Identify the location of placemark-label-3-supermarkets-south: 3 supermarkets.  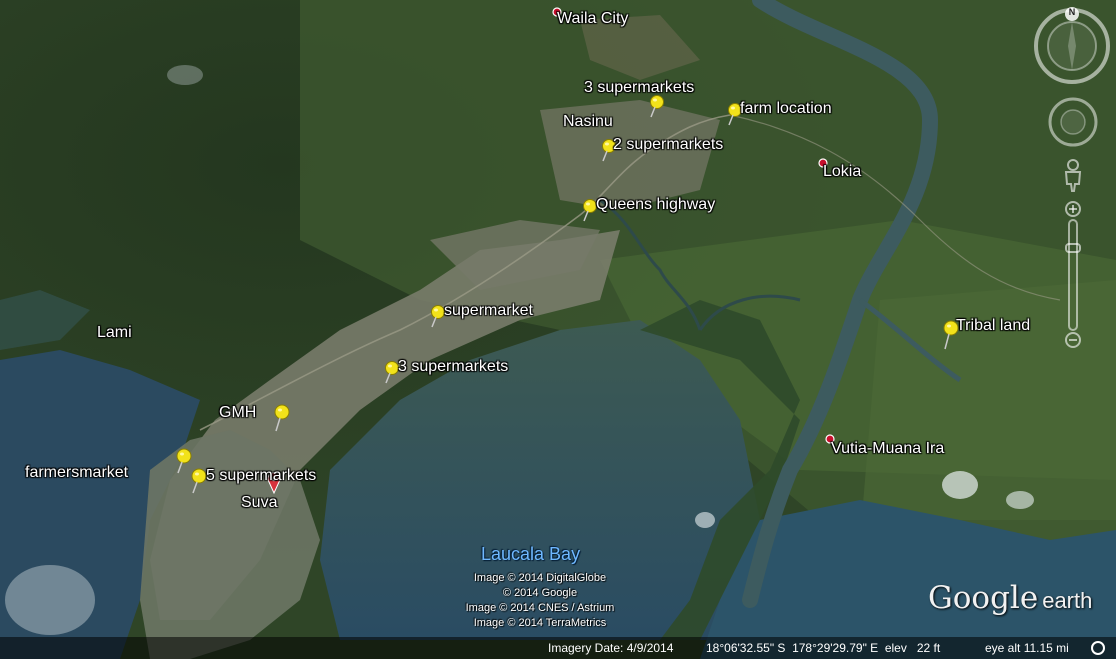
(453, 366).